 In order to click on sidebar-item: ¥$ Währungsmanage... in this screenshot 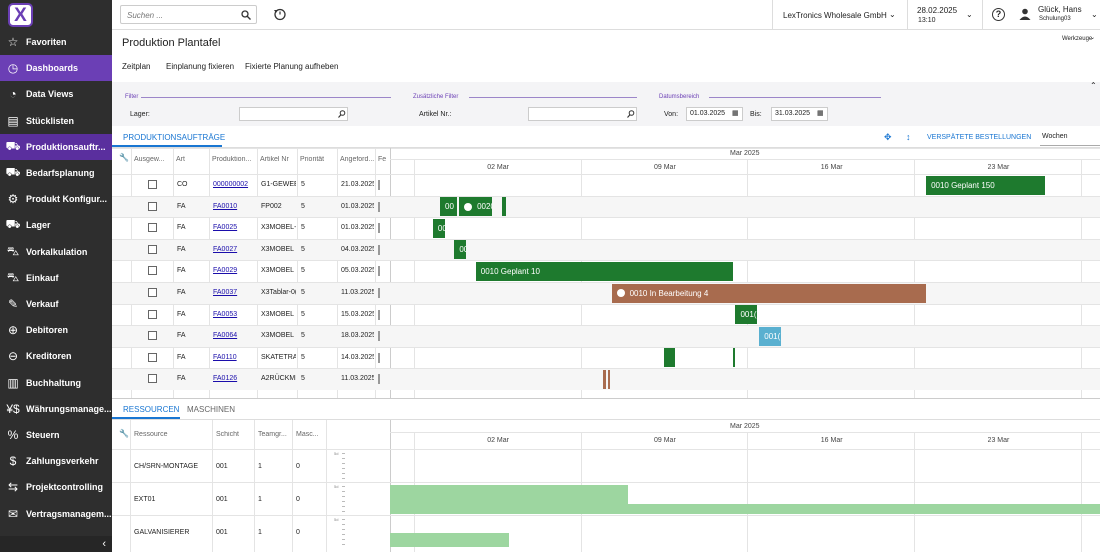, I will do `click(56, 409)`.